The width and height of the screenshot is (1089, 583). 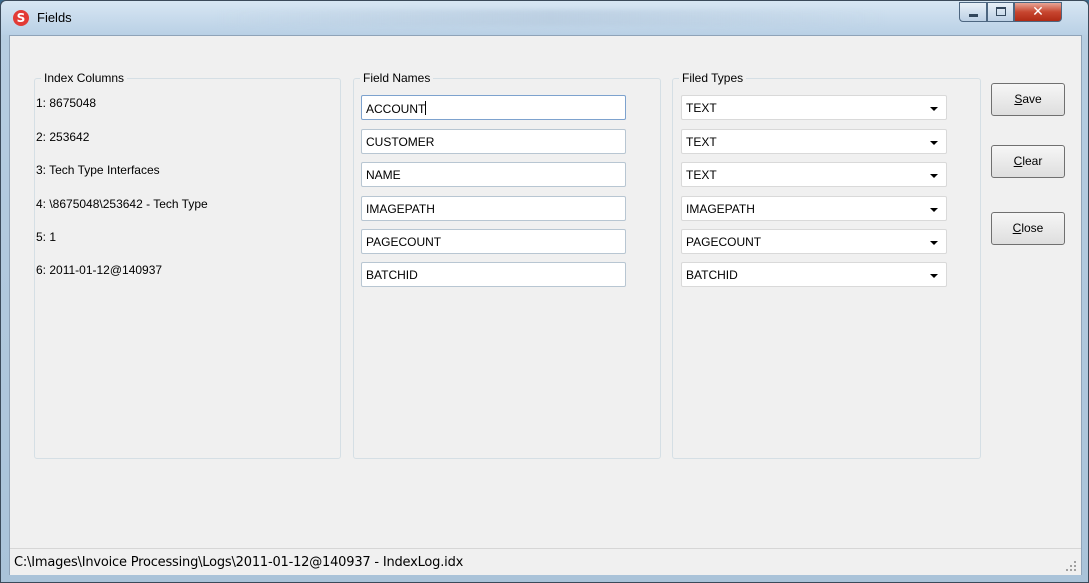 What do you see at coordinates (814, 274) in the screenshot?
I see `field-type-select: BATCHID` at bounding box center [814, 274].